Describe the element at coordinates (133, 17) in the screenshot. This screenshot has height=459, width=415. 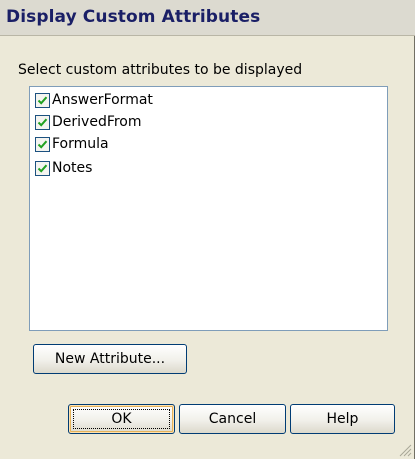
I see `dialog-title: Display Custom Attributes` at that location.